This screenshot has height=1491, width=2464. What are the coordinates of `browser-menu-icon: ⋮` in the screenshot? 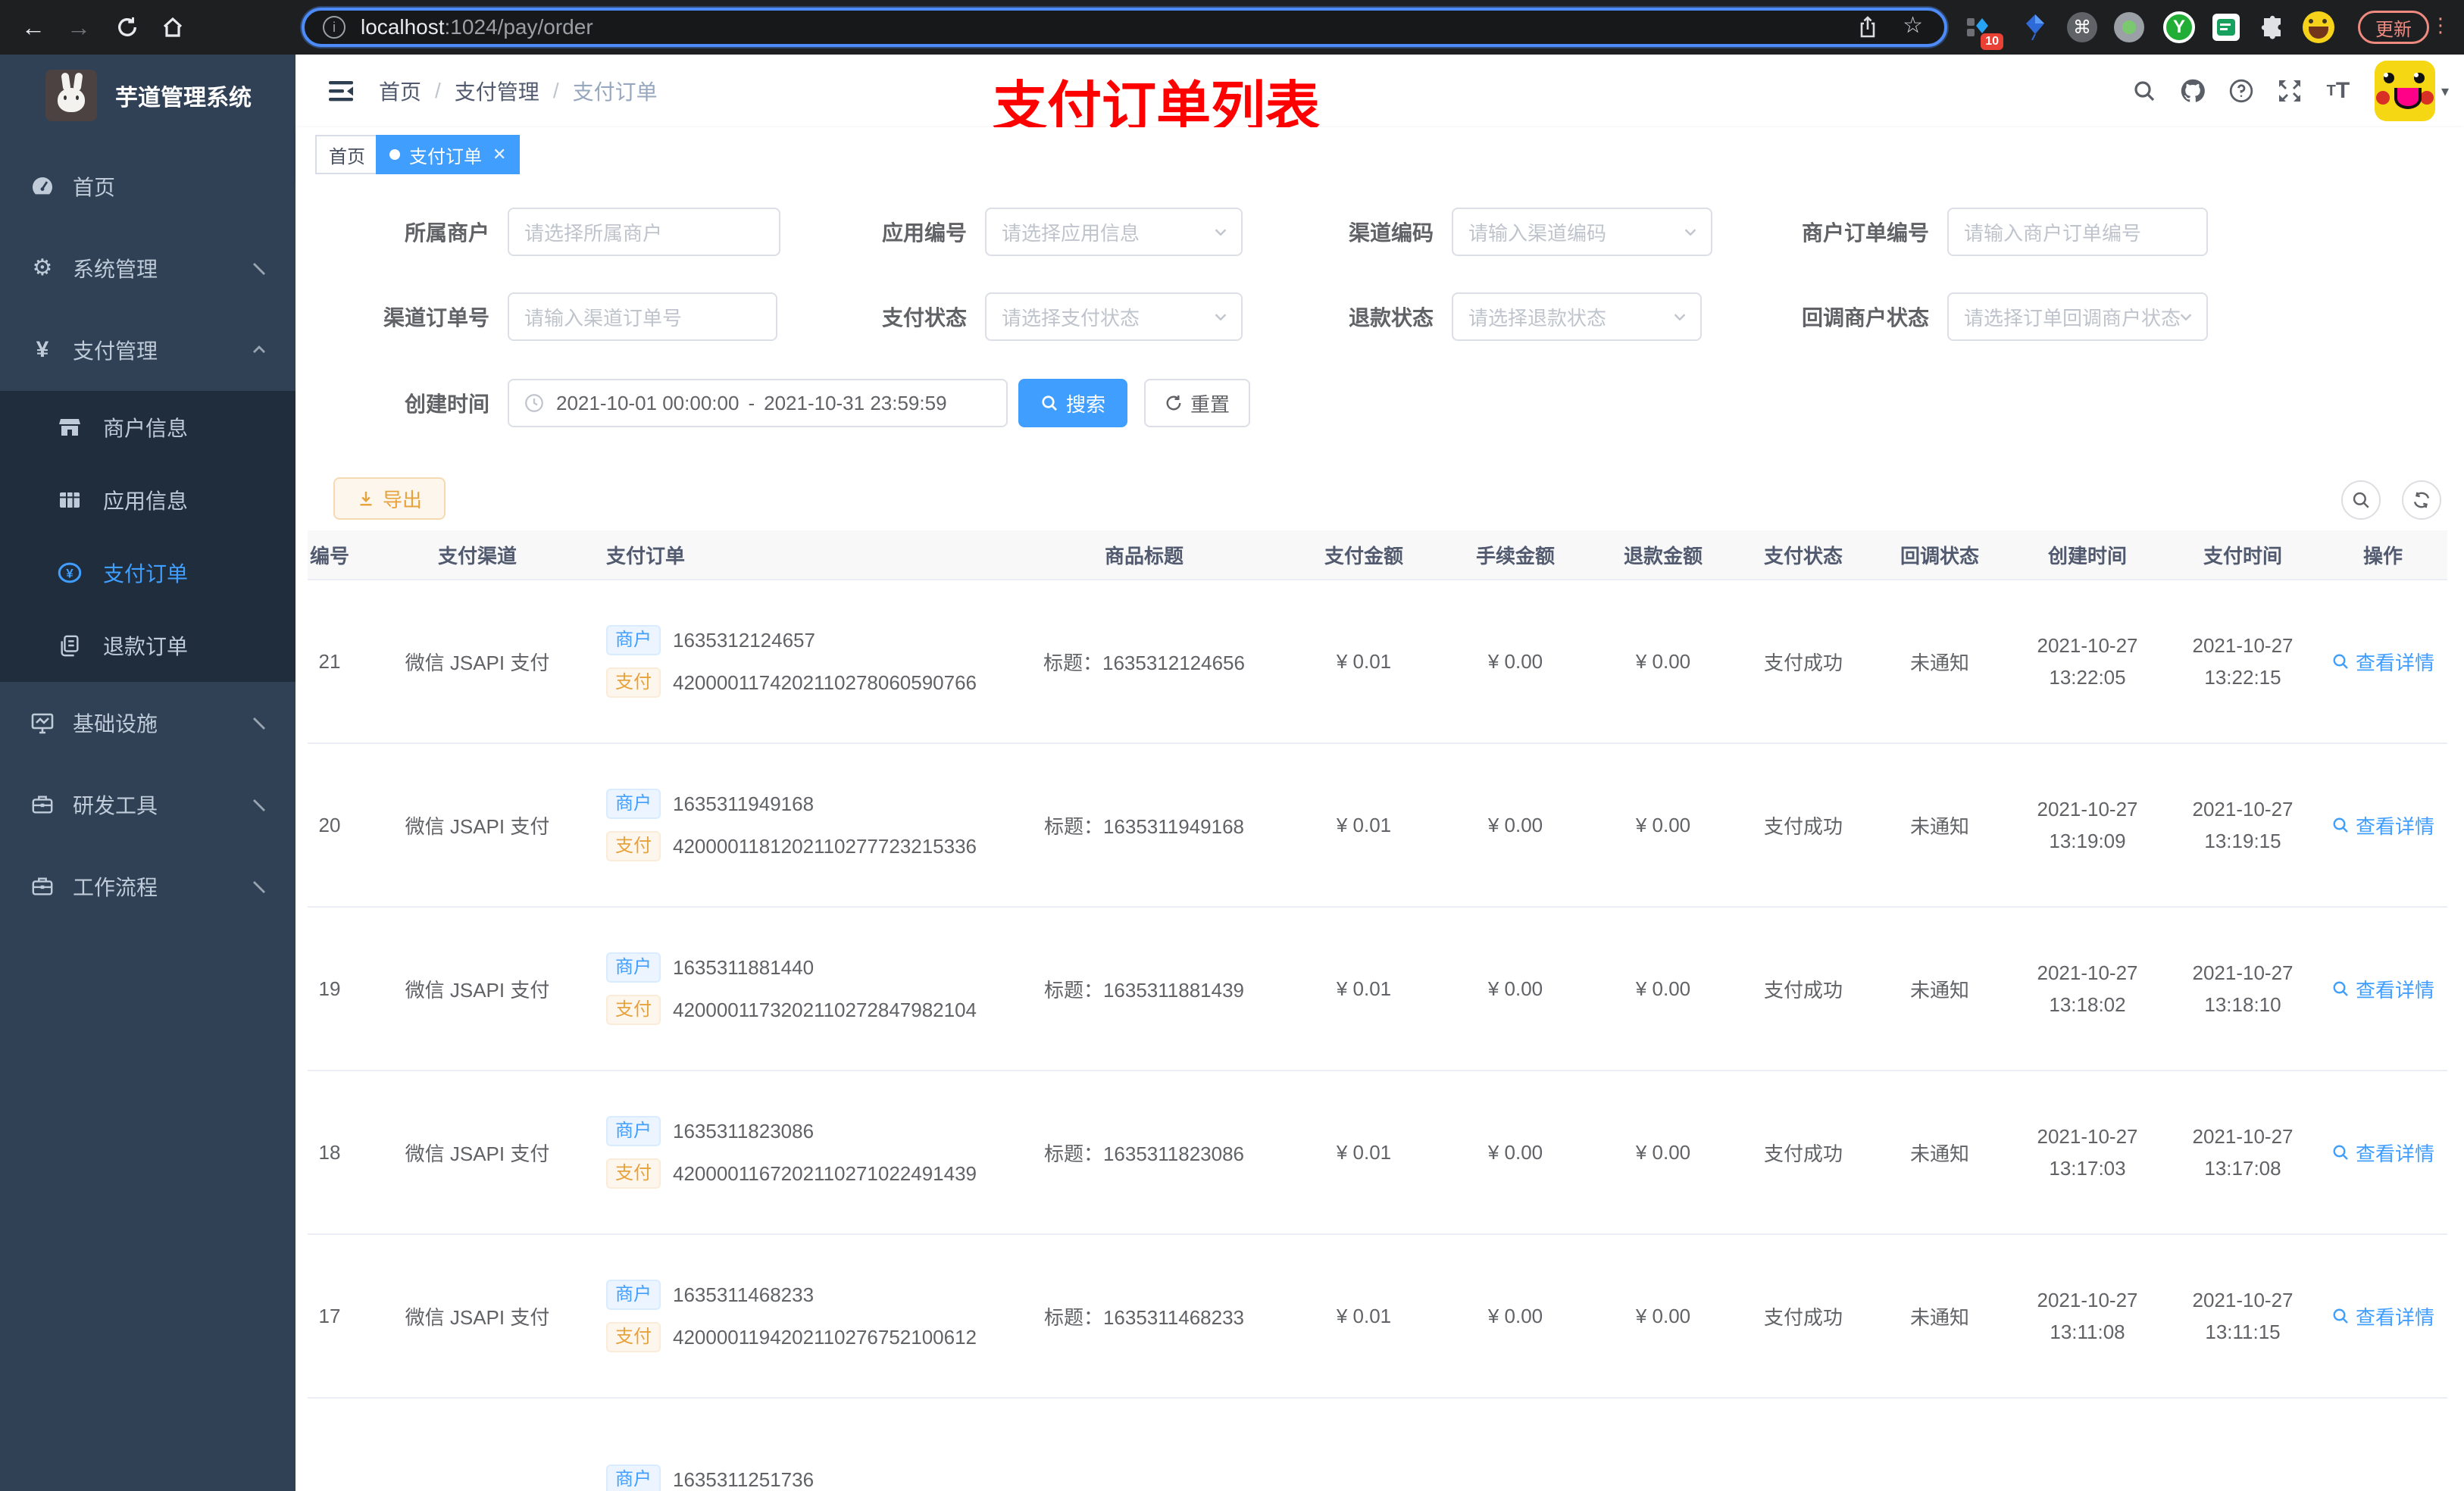 It's located at (2440, 25).